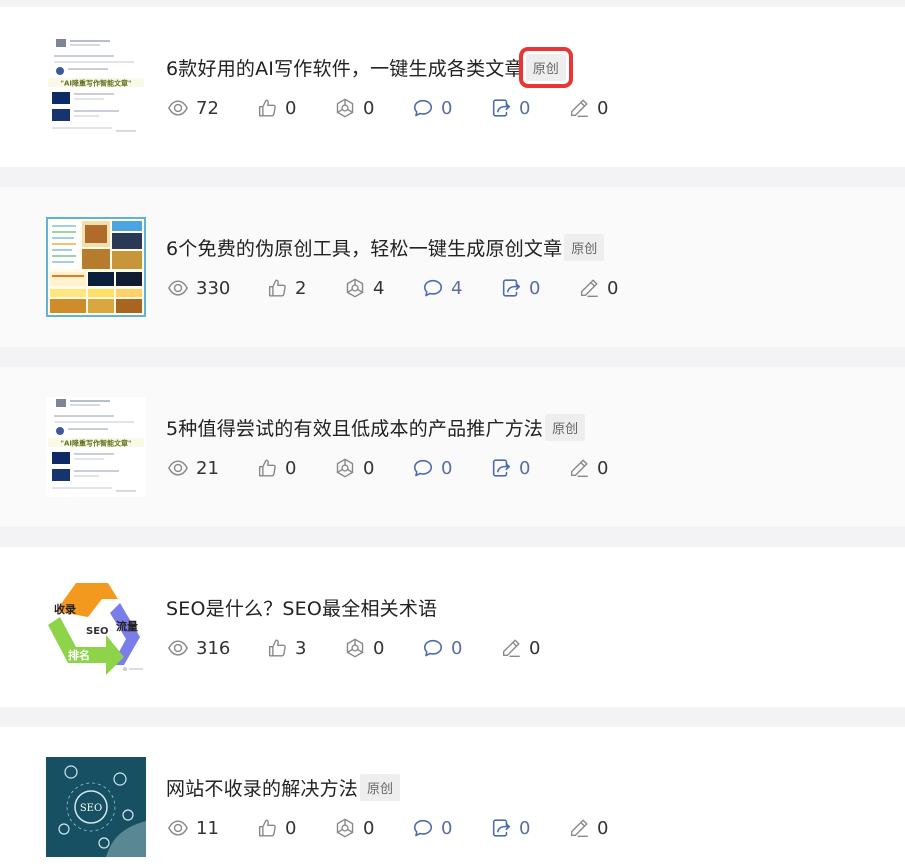  What do you see at coordinates (301, 288) in the screenshot?
I see `likes-count: 2` at bounding box center [301, 288].